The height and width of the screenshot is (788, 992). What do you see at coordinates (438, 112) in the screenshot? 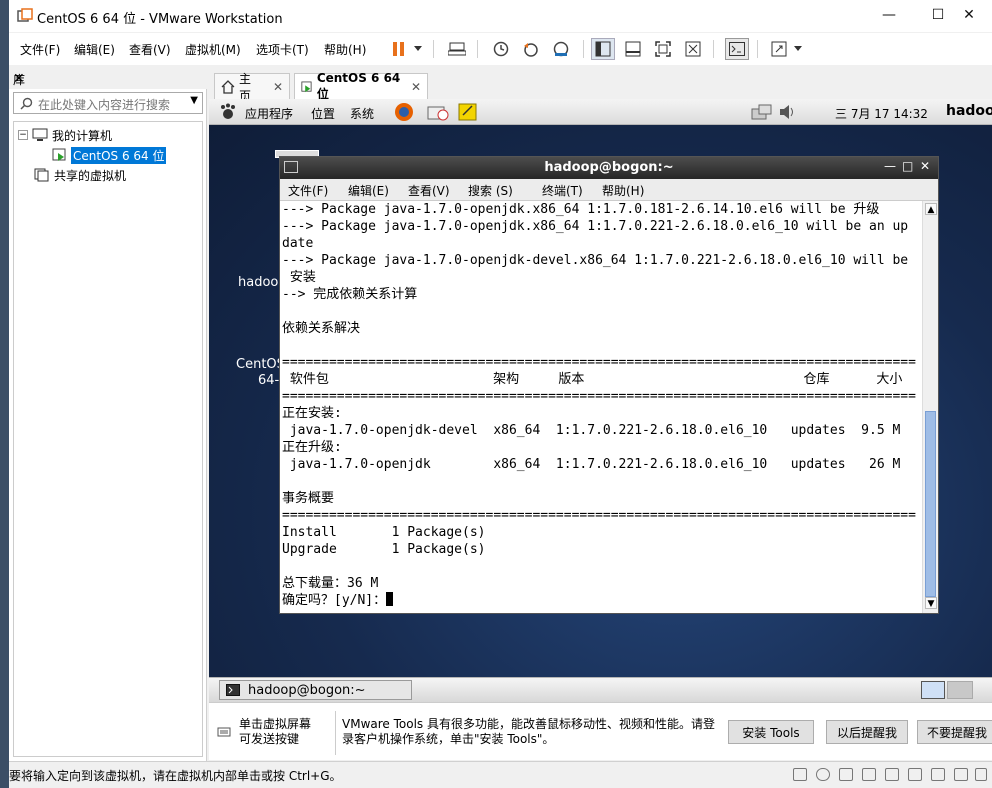
I see `mail-clock-icon` at bounding box center [438, 112].